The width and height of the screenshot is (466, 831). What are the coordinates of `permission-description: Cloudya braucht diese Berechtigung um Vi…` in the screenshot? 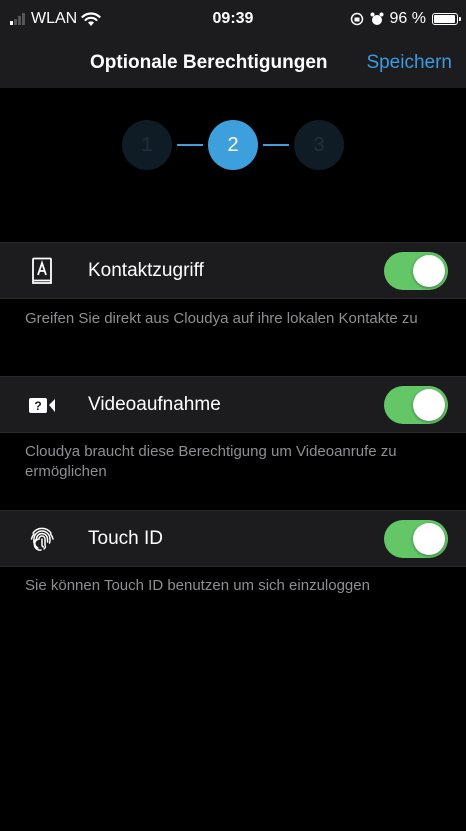 It's located at (211, 461).